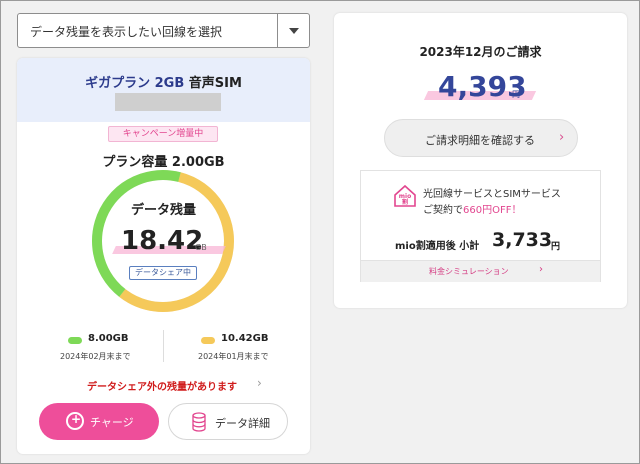 The height and width of the screenshot is (464, 640). I want to click on plan-name-prefix: ギガプラン, so click(118, 83).